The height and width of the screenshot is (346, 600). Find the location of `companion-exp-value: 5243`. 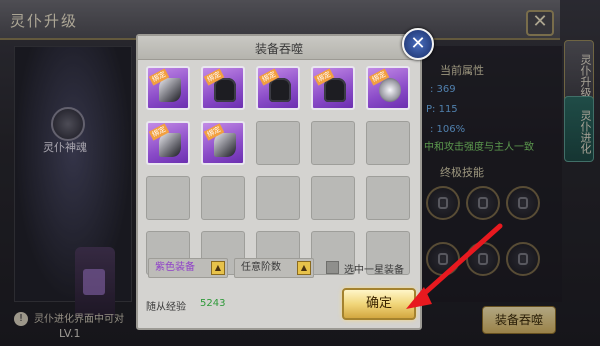

companion-exp-value: 5243 is located at coordinates (213, 303).